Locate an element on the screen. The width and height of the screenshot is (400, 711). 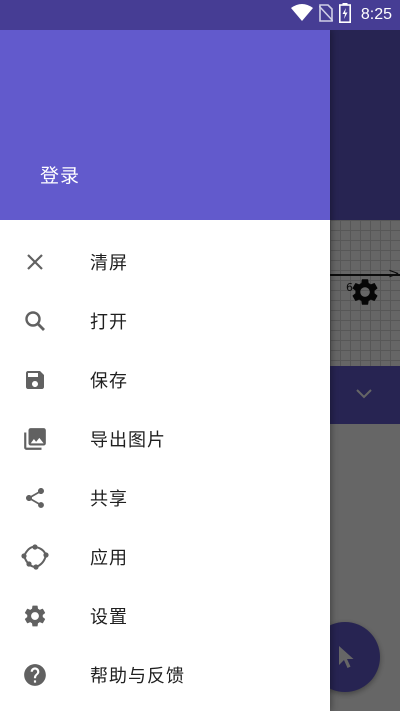
menu-item-clear-screen: 清屏 is located at coordinates (165, 261).